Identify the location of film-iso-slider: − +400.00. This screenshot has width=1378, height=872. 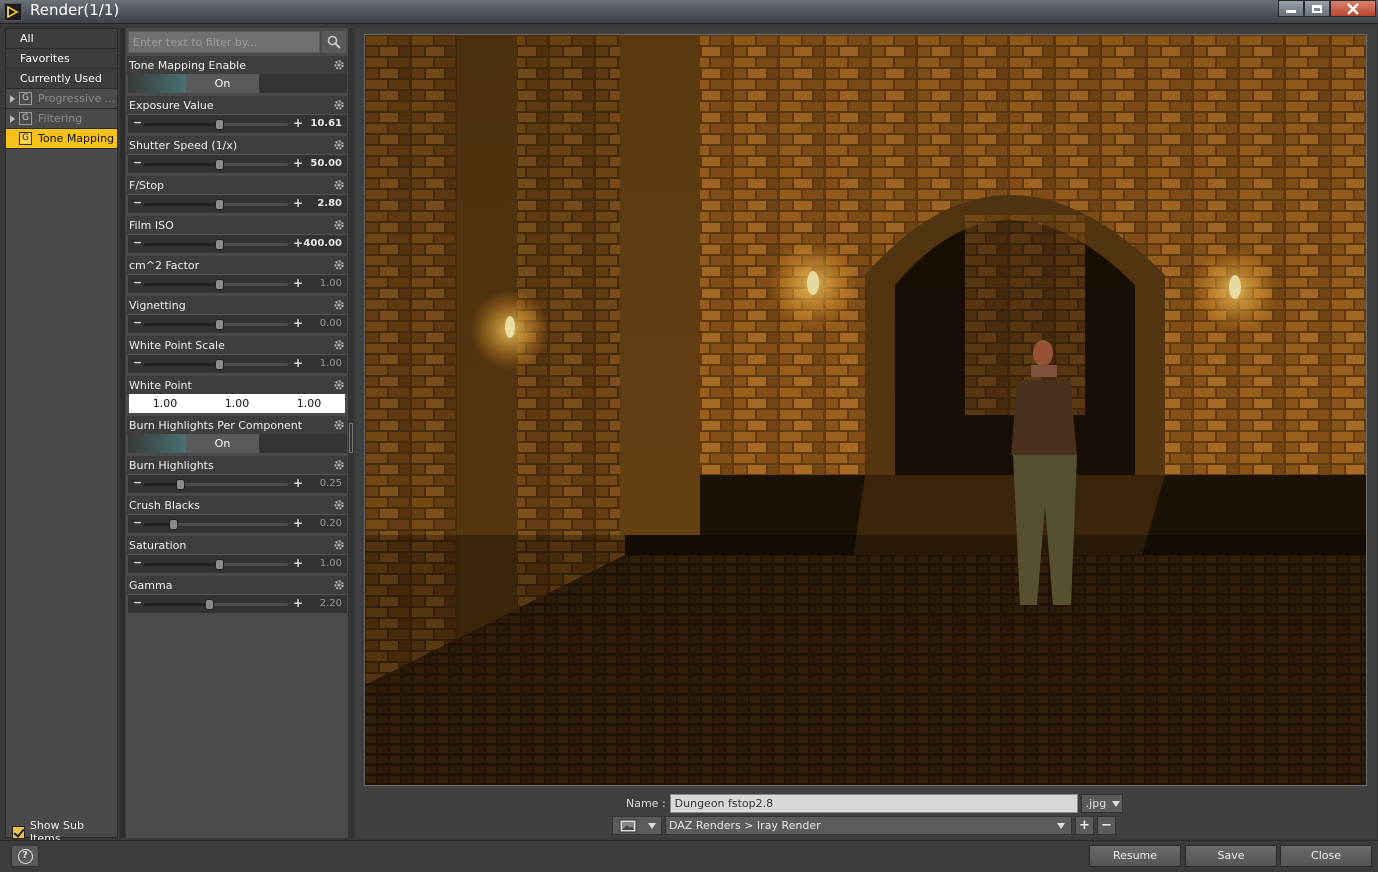
(237, 243).